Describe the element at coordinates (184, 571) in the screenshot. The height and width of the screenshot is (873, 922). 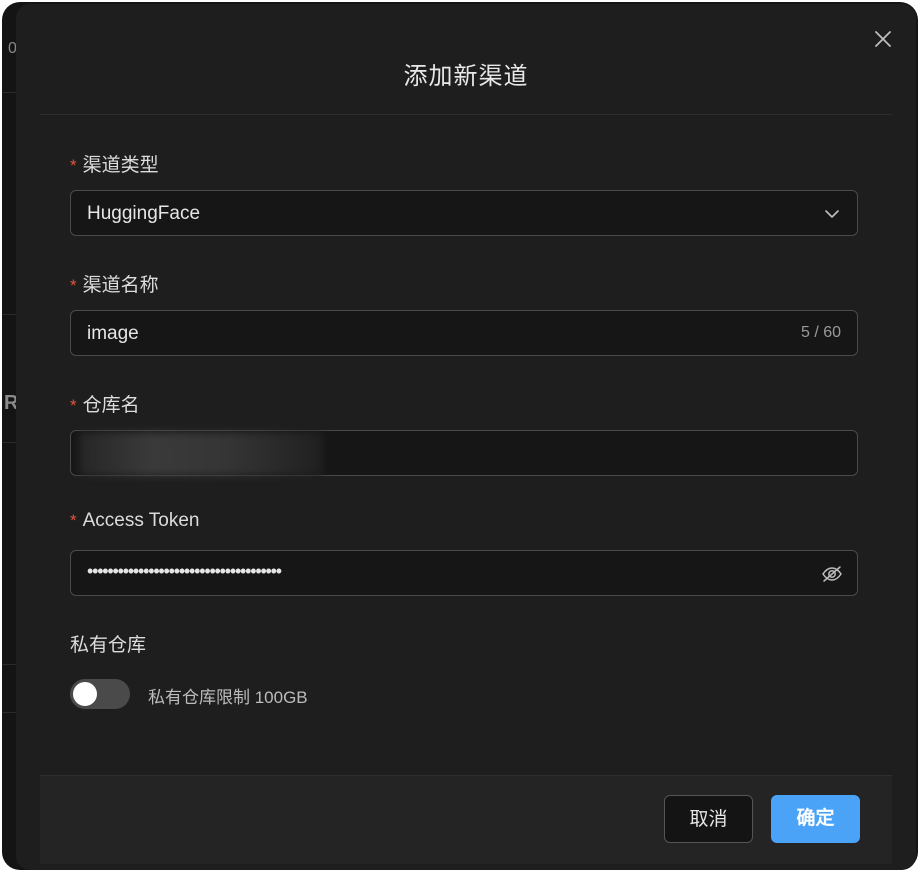
I see `masked-token: ••••••••••••••••••••••••••••••••••••••` at that location.